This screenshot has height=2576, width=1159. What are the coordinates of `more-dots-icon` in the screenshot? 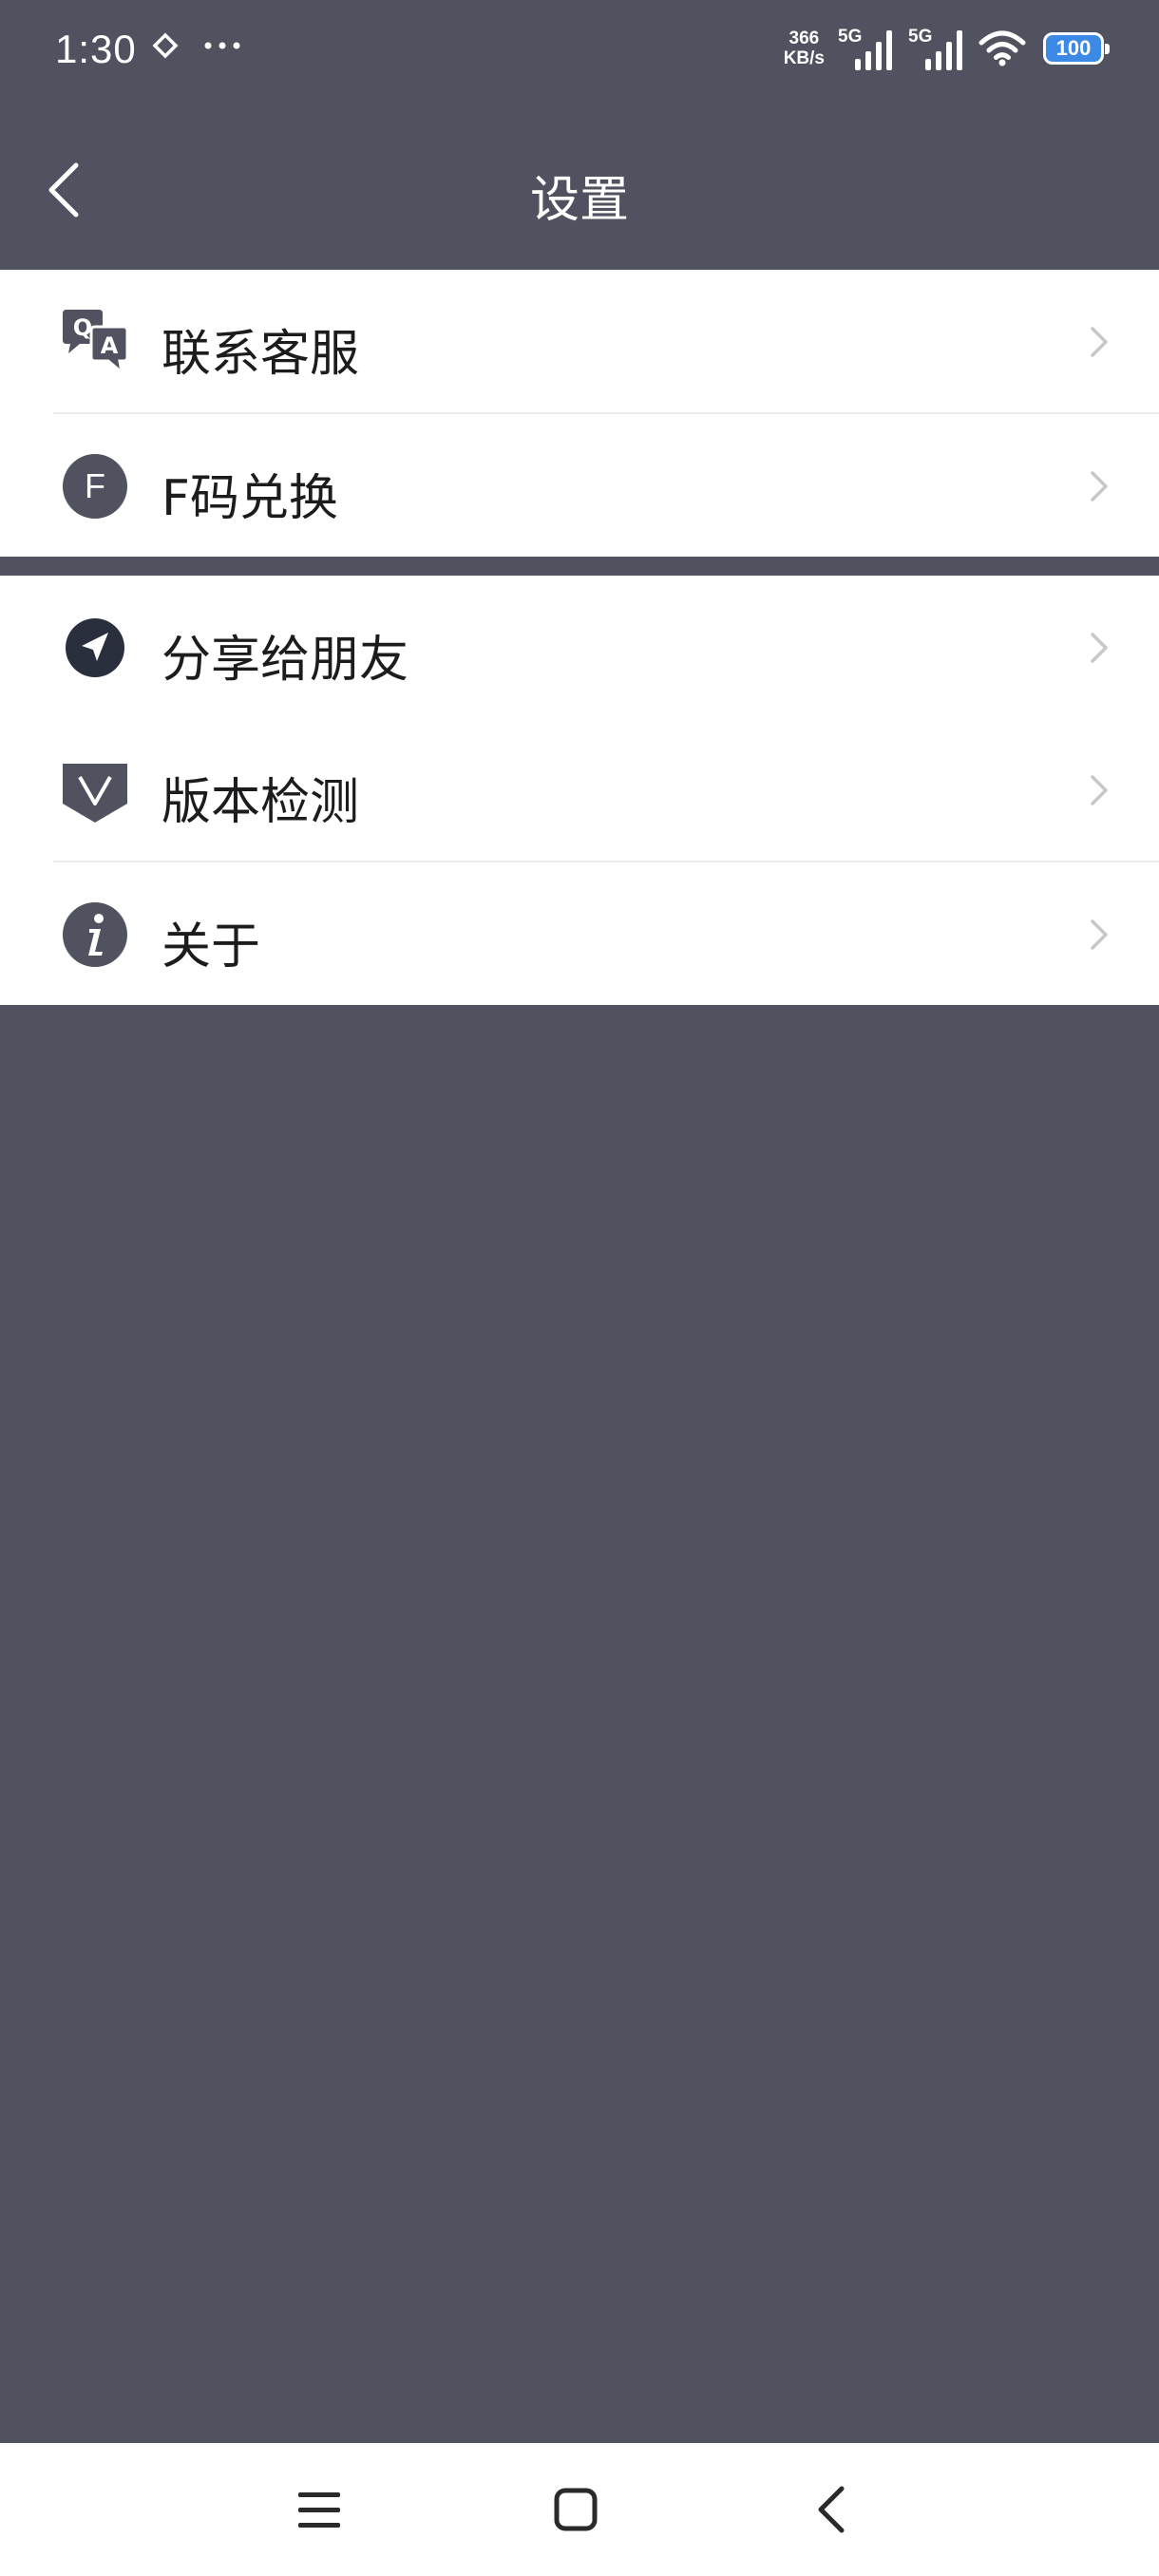 It's located at (222, 45).